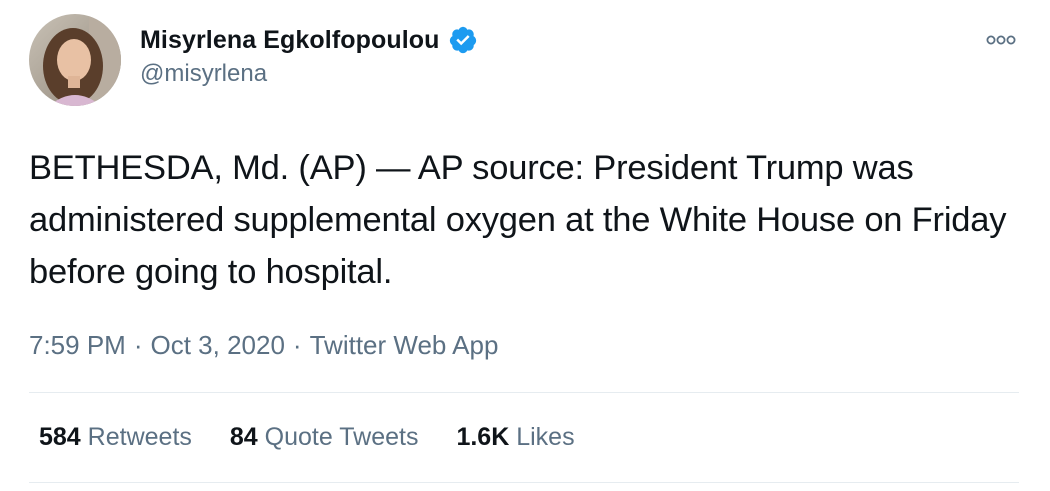  I want to click on author-block: Misyrlena Egkolfopoulou @misyrlena, so click(309, 55).